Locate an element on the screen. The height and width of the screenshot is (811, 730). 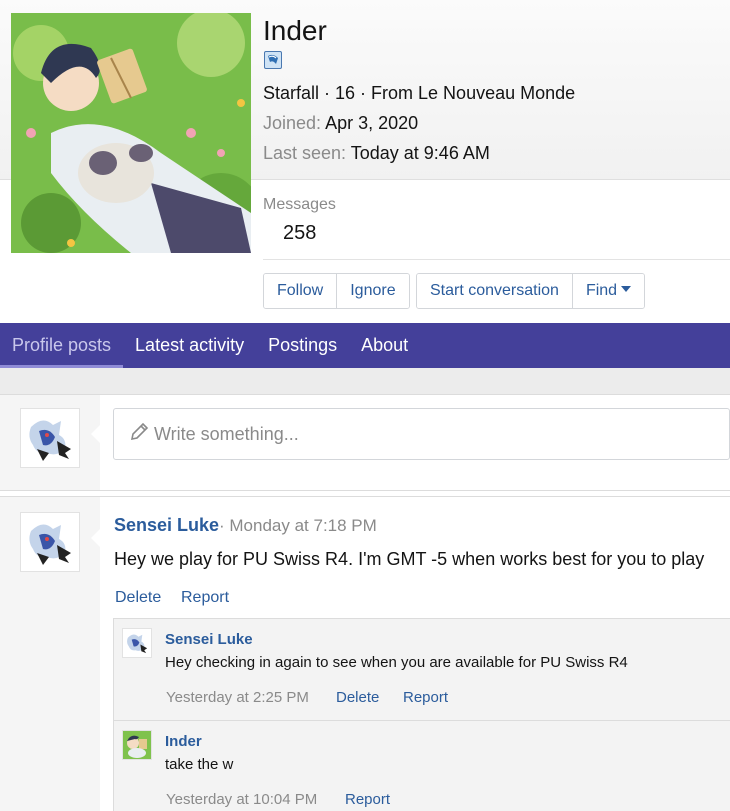
comment-2-report-link: Report is located at coordinates (367, 799).